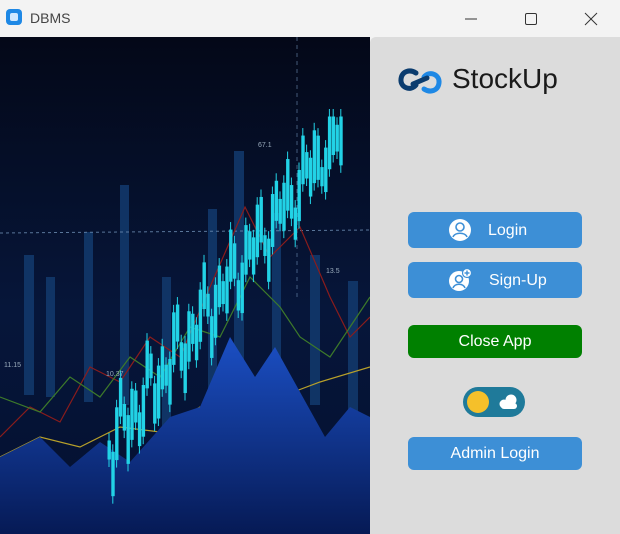 The height and width of the screenshot is (534, 620). What do you see at coordinates (420, 81) in the screenshot?
I see `link-infinity-logo-icon` at bounding box center [420, 81].